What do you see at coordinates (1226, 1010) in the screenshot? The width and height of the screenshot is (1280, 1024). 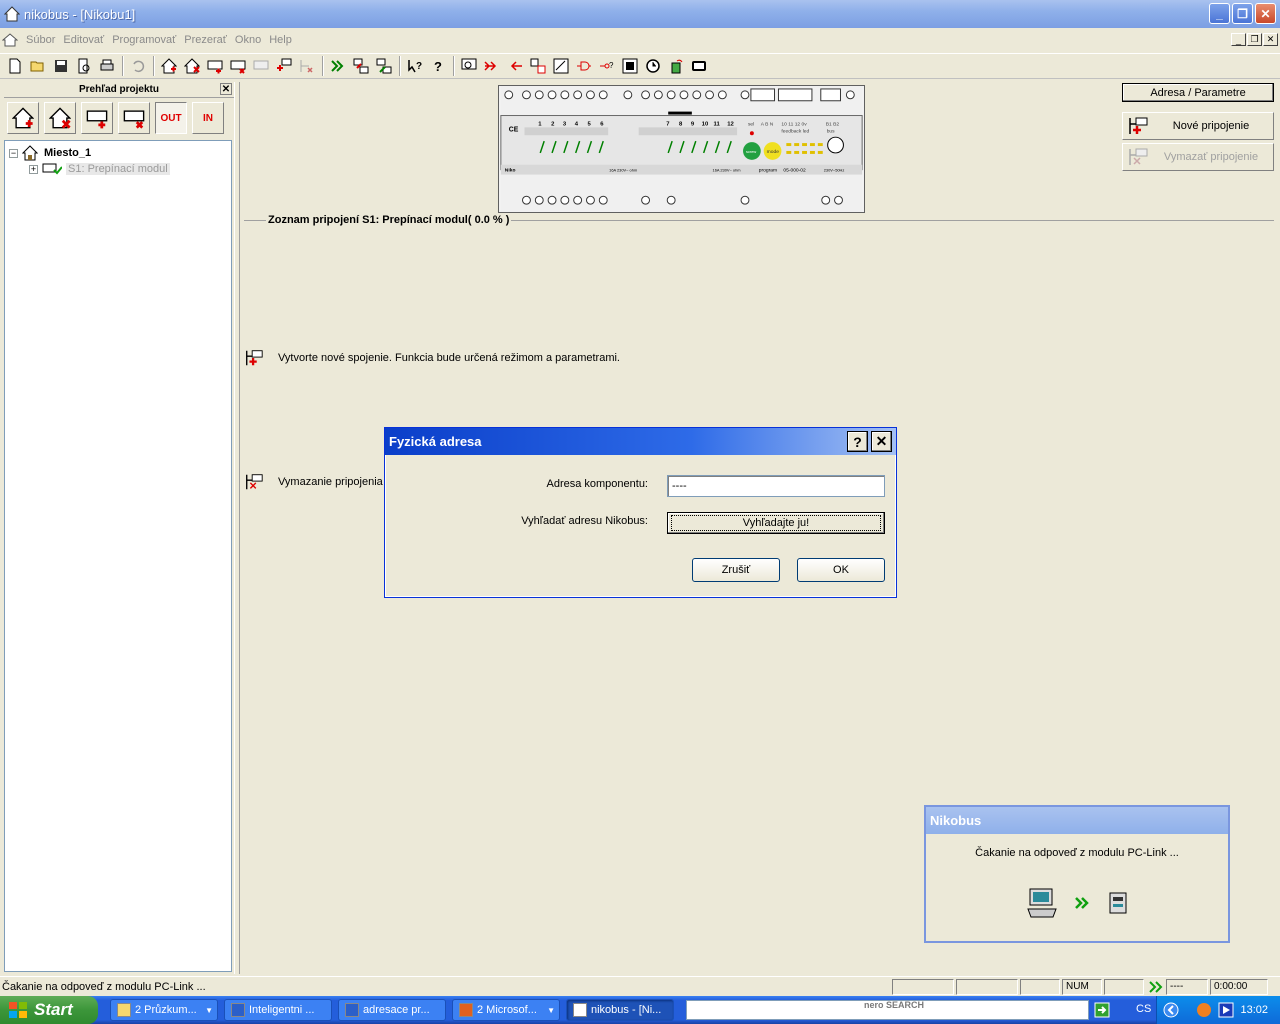 I see `media-player-tray-icon` at bounding box center [1226, 1010].